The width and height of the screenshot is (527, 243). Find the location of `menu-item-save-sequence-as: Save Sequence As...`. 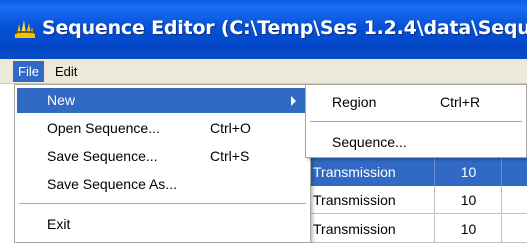

menu-item-save-sequence-as: Save Sequence As... is located at coordinates (162, 184).